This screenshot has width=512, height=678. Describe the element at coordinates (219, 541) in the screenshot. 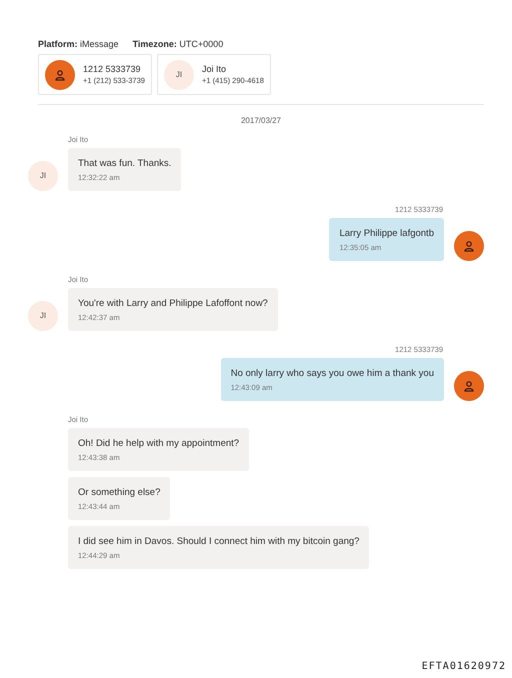

I see `message-text: I did see him in Davos. Should I connect him with my bitcoin gang?` at that location.